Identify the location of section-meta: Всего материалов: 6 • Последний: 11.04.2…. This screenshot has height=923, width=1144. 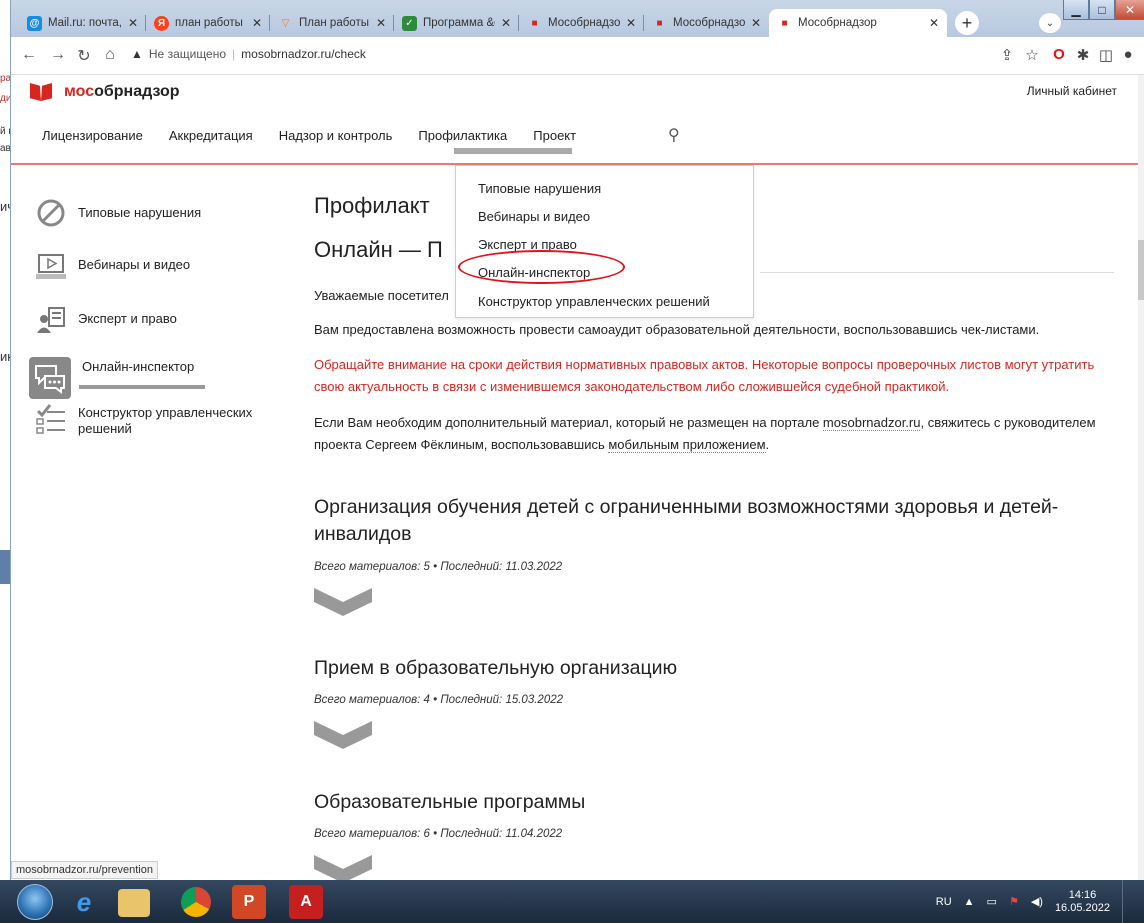
(438, 834).